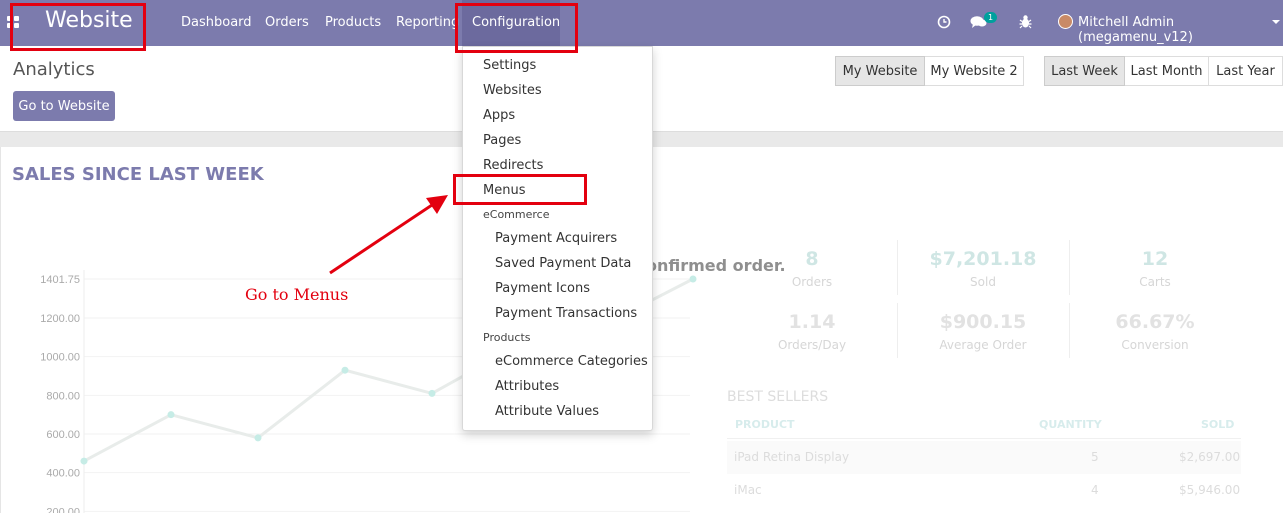 The width and height of the screenshot is (1283, 513). What do you see at coordinates (983, 259) in the screenshot?
I see `kpi-sold-value: $7,201.18` at bounding box center [983, 259].